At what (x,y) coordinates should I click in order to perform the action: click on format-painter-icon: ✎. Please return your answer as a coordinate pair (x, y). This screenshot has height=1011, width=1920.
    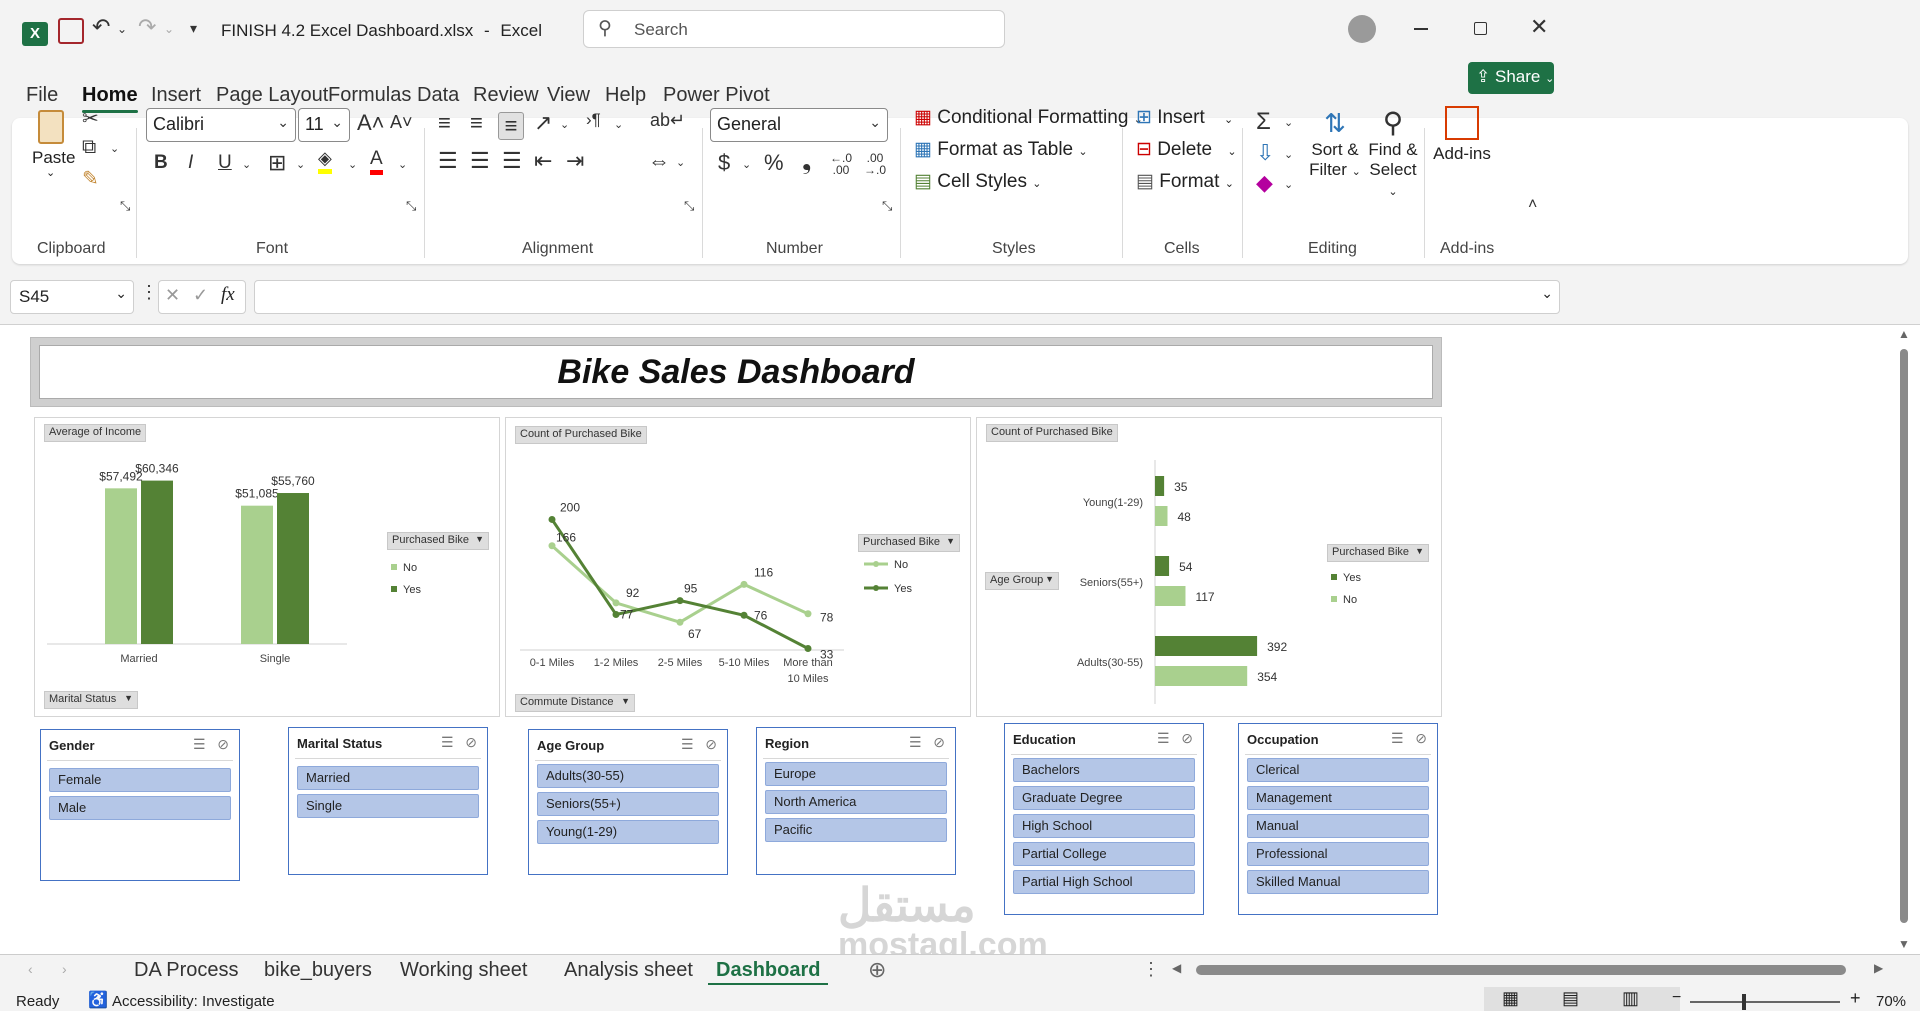
    Looking at the image, I should click on (90, 178).